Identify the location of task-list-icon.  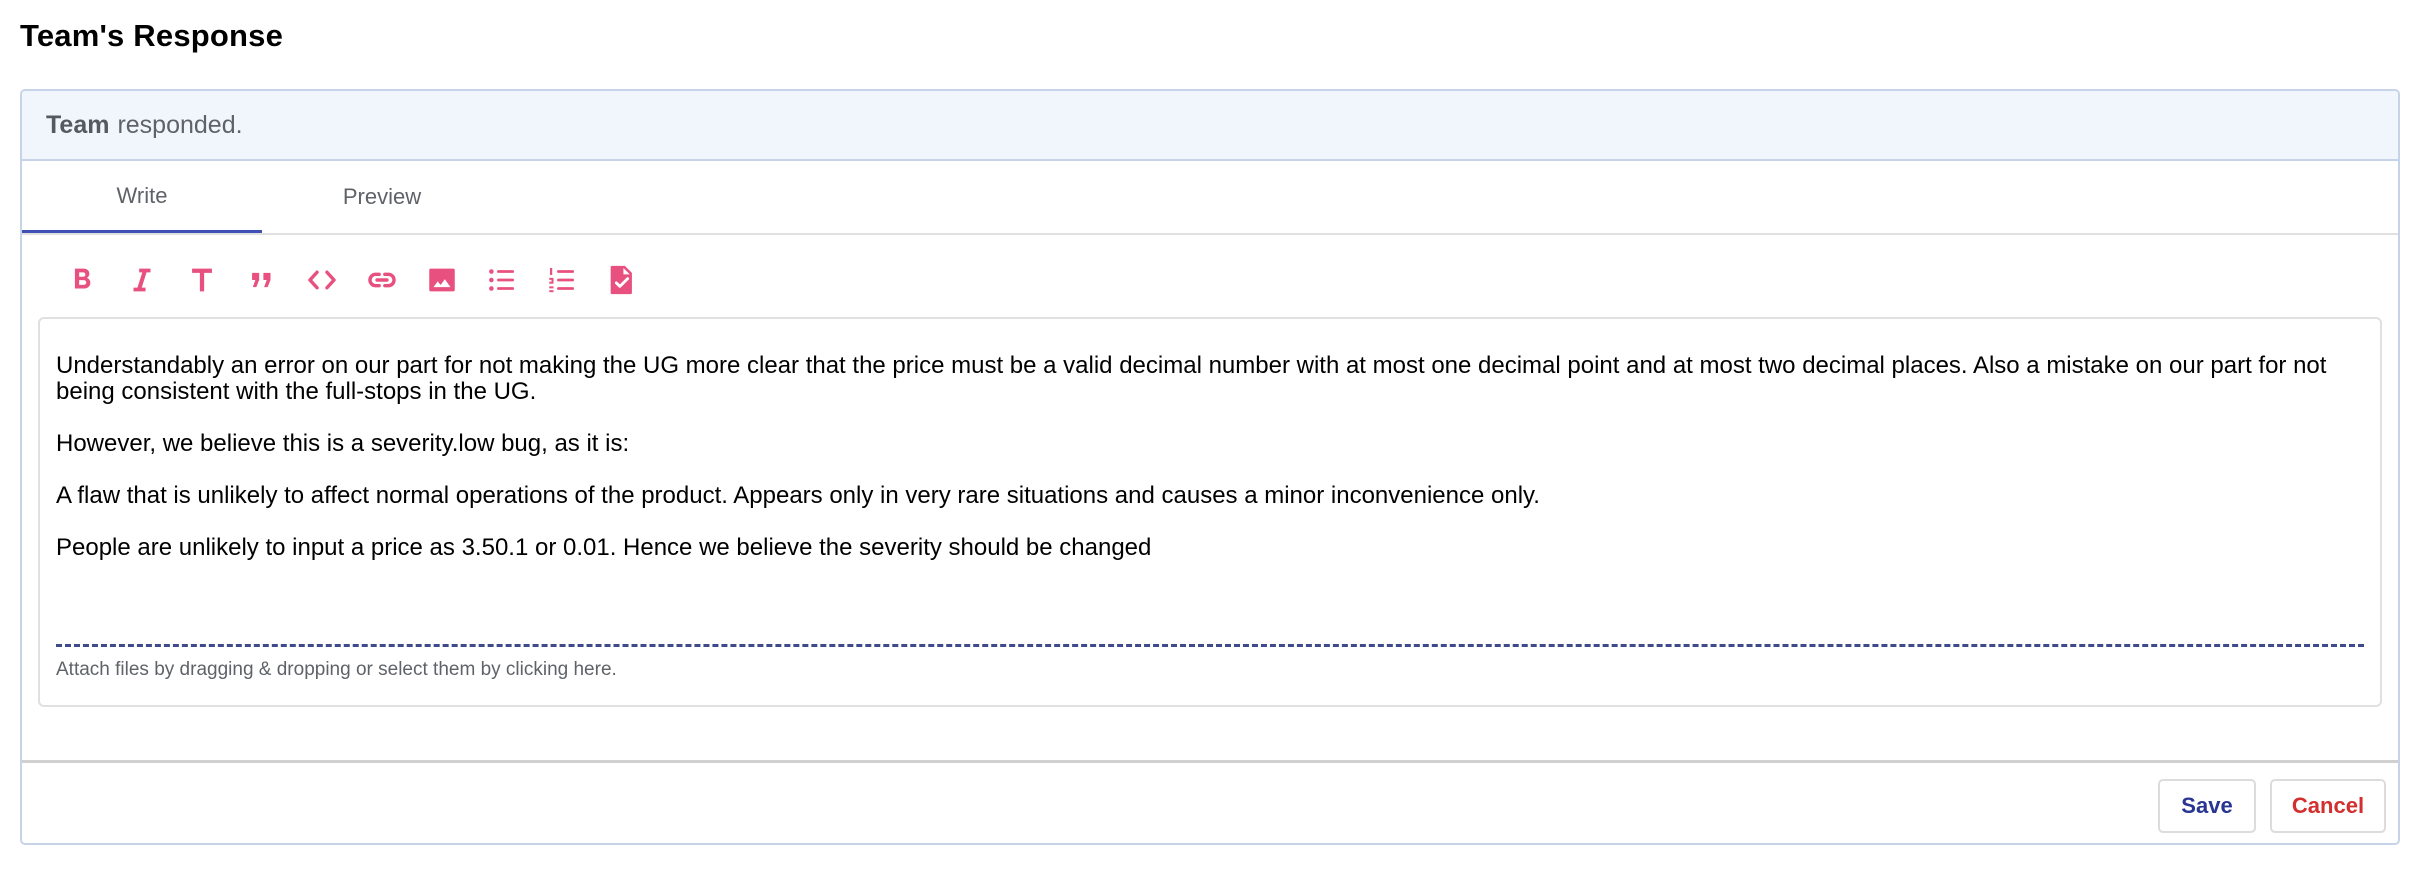
(621, 280).